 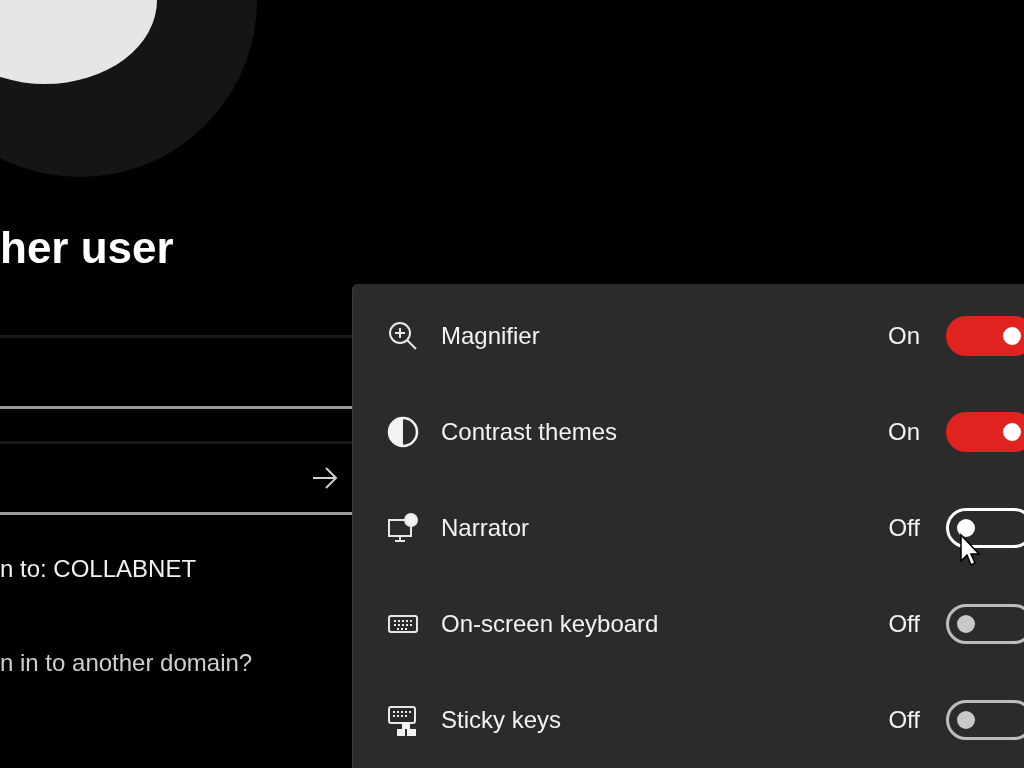 What do you see at coordinates (550, 624) in the screenshot?
I see `setting-label: On-screen keyboard` at bounding box center [550, 624].